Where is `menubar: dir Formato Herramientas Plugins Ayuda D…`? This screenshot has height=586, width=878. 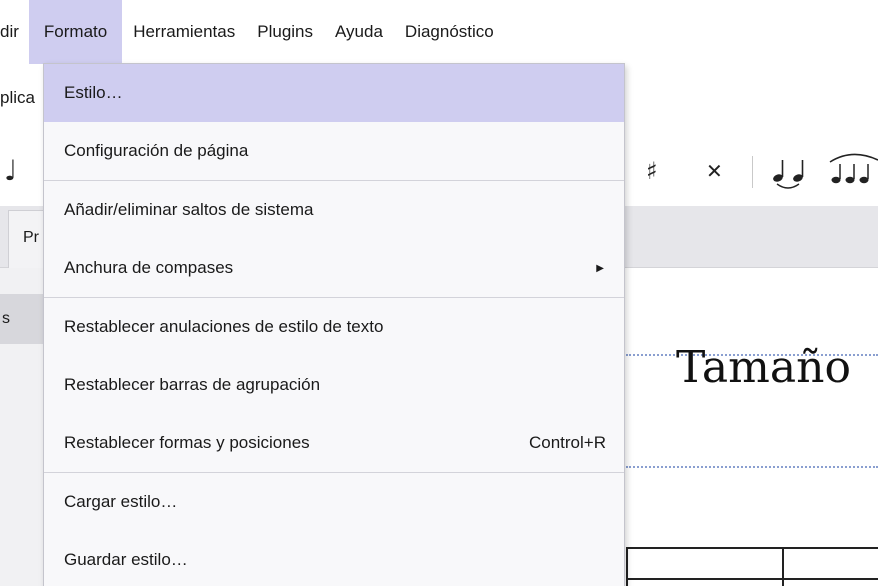
menubar: dir Formato Herramientas Plugins Ayuda D… is located at coordinates (439, 32).